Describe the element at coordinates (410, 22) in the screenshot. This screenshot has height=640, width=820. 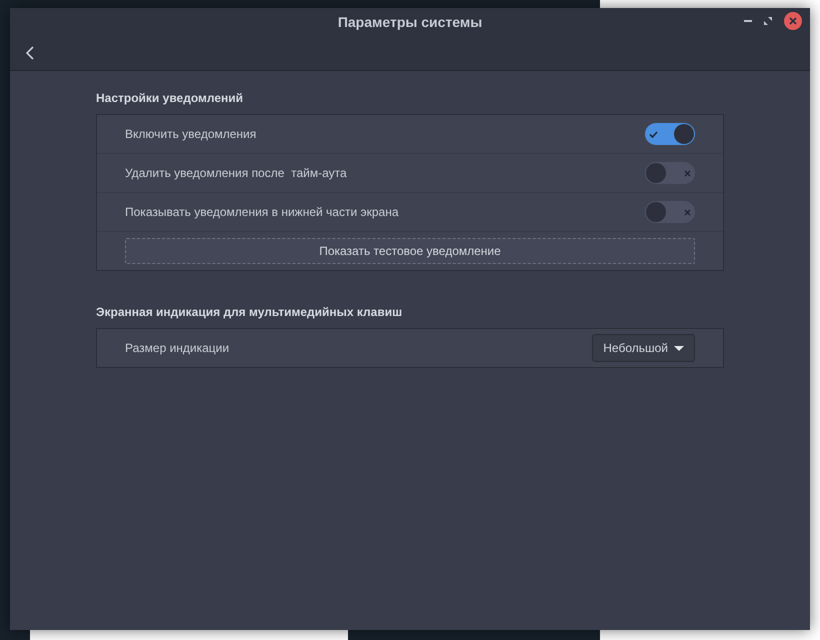
I see `window-title: Параметры системы` at that location.